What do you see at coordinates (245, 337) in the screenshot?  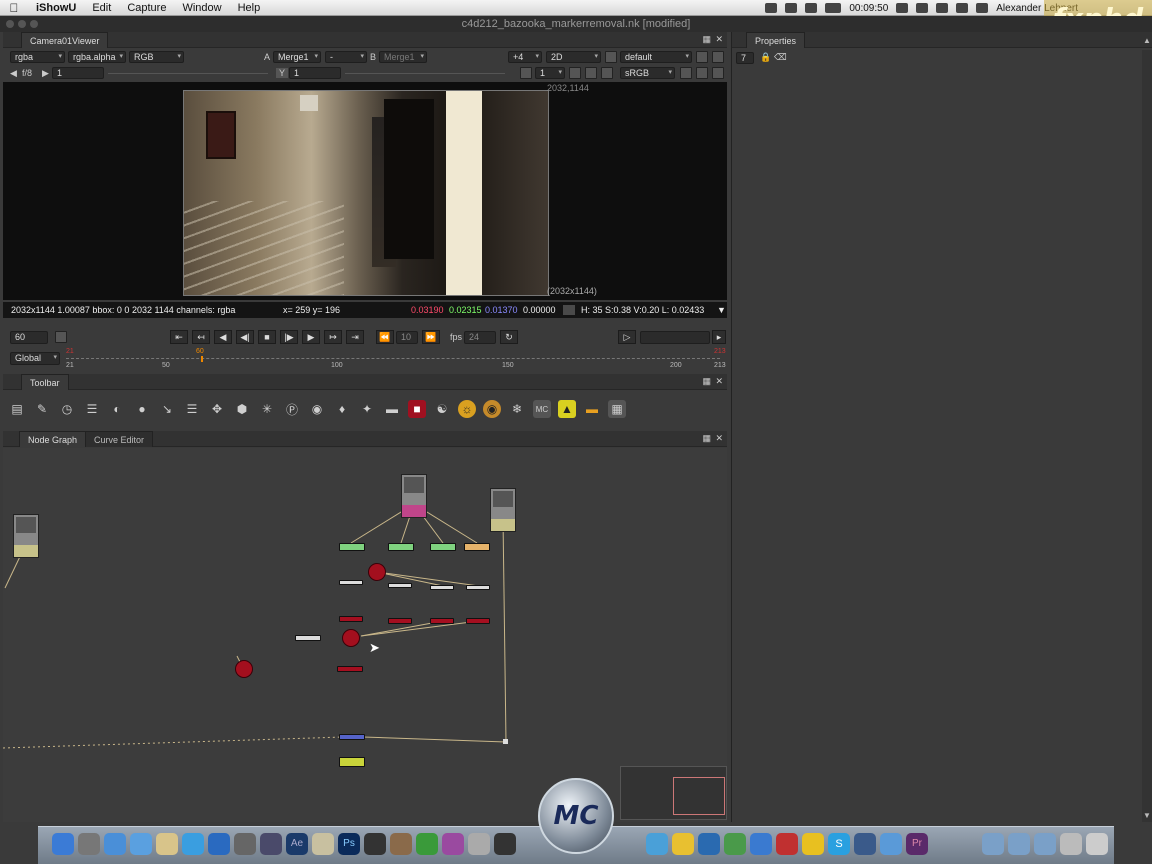 I see `step-back-button: ◀|` at bounding box center [245, 337].